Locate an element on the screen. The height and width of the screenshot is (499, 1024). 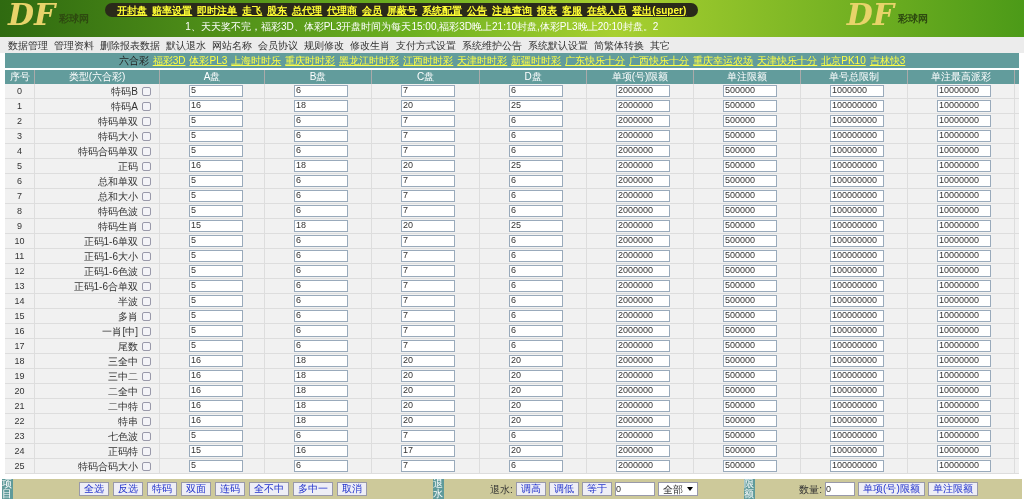
value-field: 1000000 is located at coordinates (857, 91).